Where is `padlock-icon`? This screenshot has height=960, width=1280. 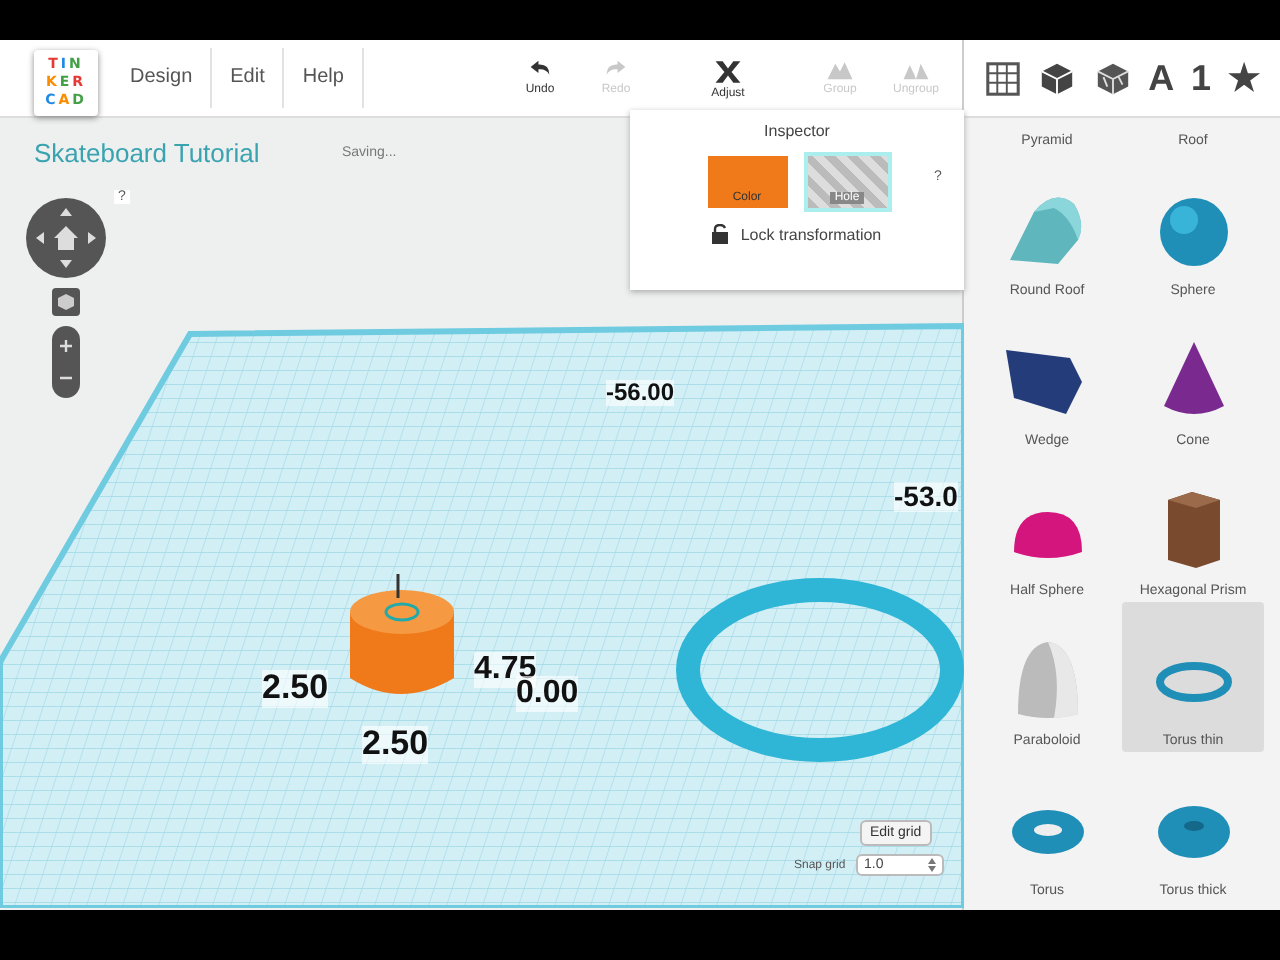
padlock-icon is located at coordinates (720, 234).